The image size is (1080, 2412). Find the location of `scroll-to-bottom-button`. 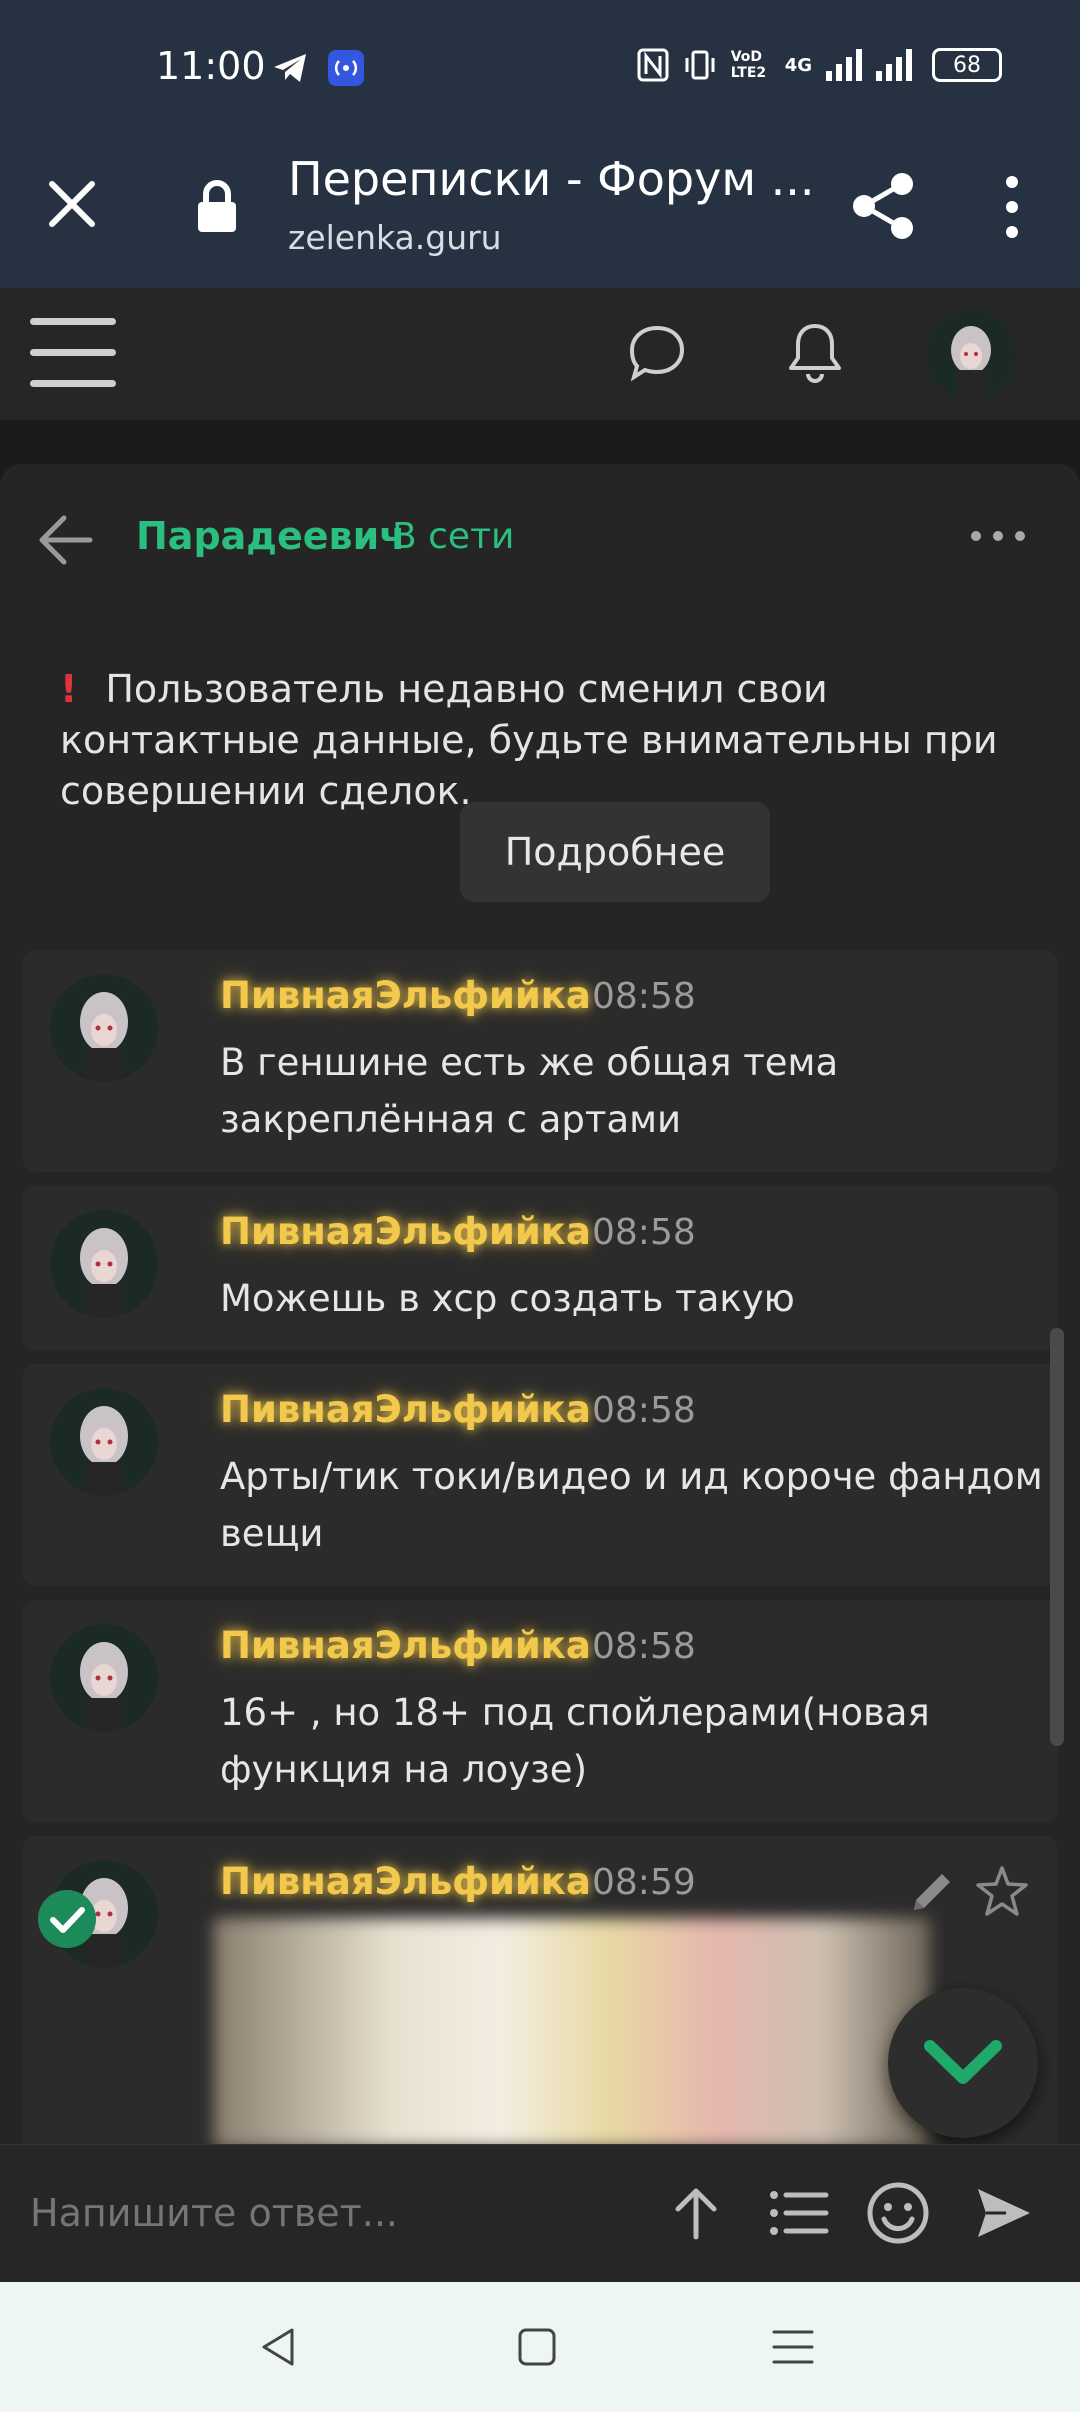

scroll-to-bottom-button is located at coordinates (963, 2063).